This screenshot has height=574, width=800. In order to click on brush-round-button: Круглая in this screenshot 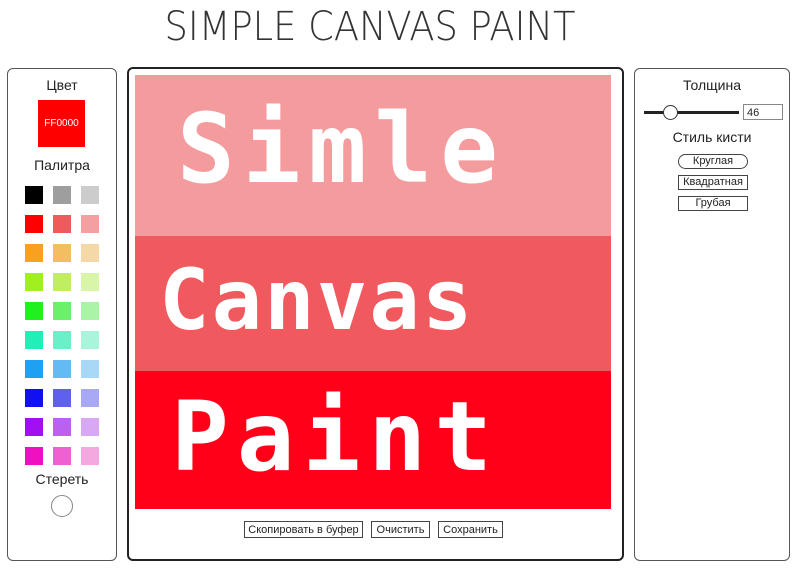, I will do `click(713, 161)`.